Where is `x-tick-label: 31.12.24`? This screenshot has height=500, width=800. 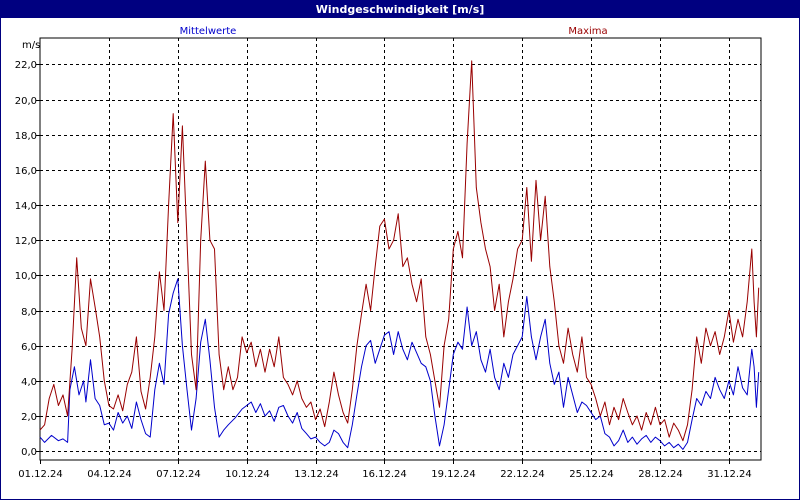 x-tick-label: 31.12.24 is located at coordinates (729, 474).